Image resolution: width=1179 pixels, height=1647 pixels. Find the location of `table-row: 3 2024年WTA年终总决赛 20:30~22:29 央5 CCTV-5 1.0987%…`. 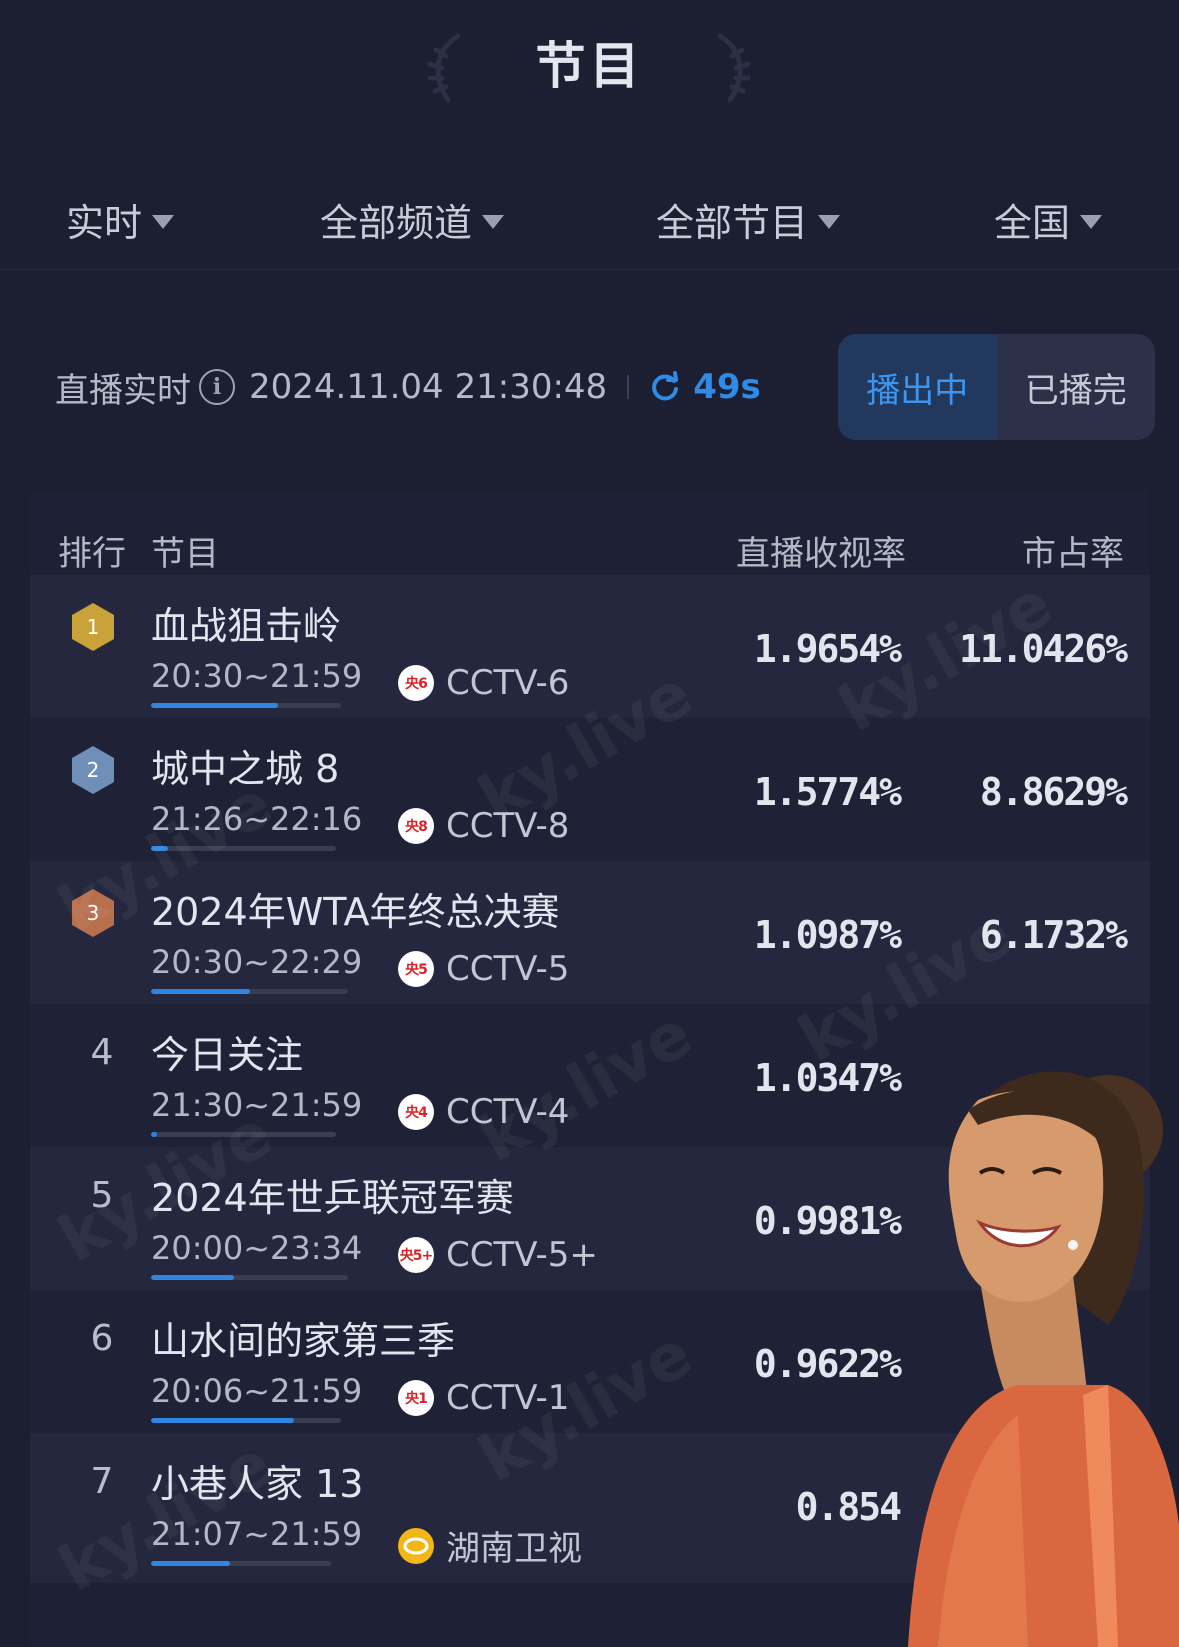

table-row: 3 2024年WTA年终总决赛 20:30~22:29 央5 CCTV-5 1.0987%… is located at coordinates (590, 936).